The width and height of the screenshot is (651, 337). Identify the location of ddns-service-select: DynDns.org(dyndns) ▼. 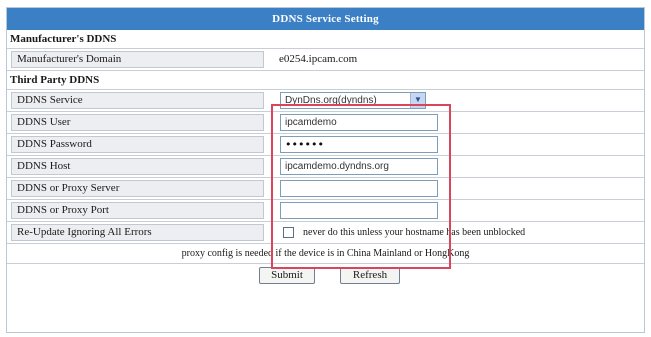
(353, 100).